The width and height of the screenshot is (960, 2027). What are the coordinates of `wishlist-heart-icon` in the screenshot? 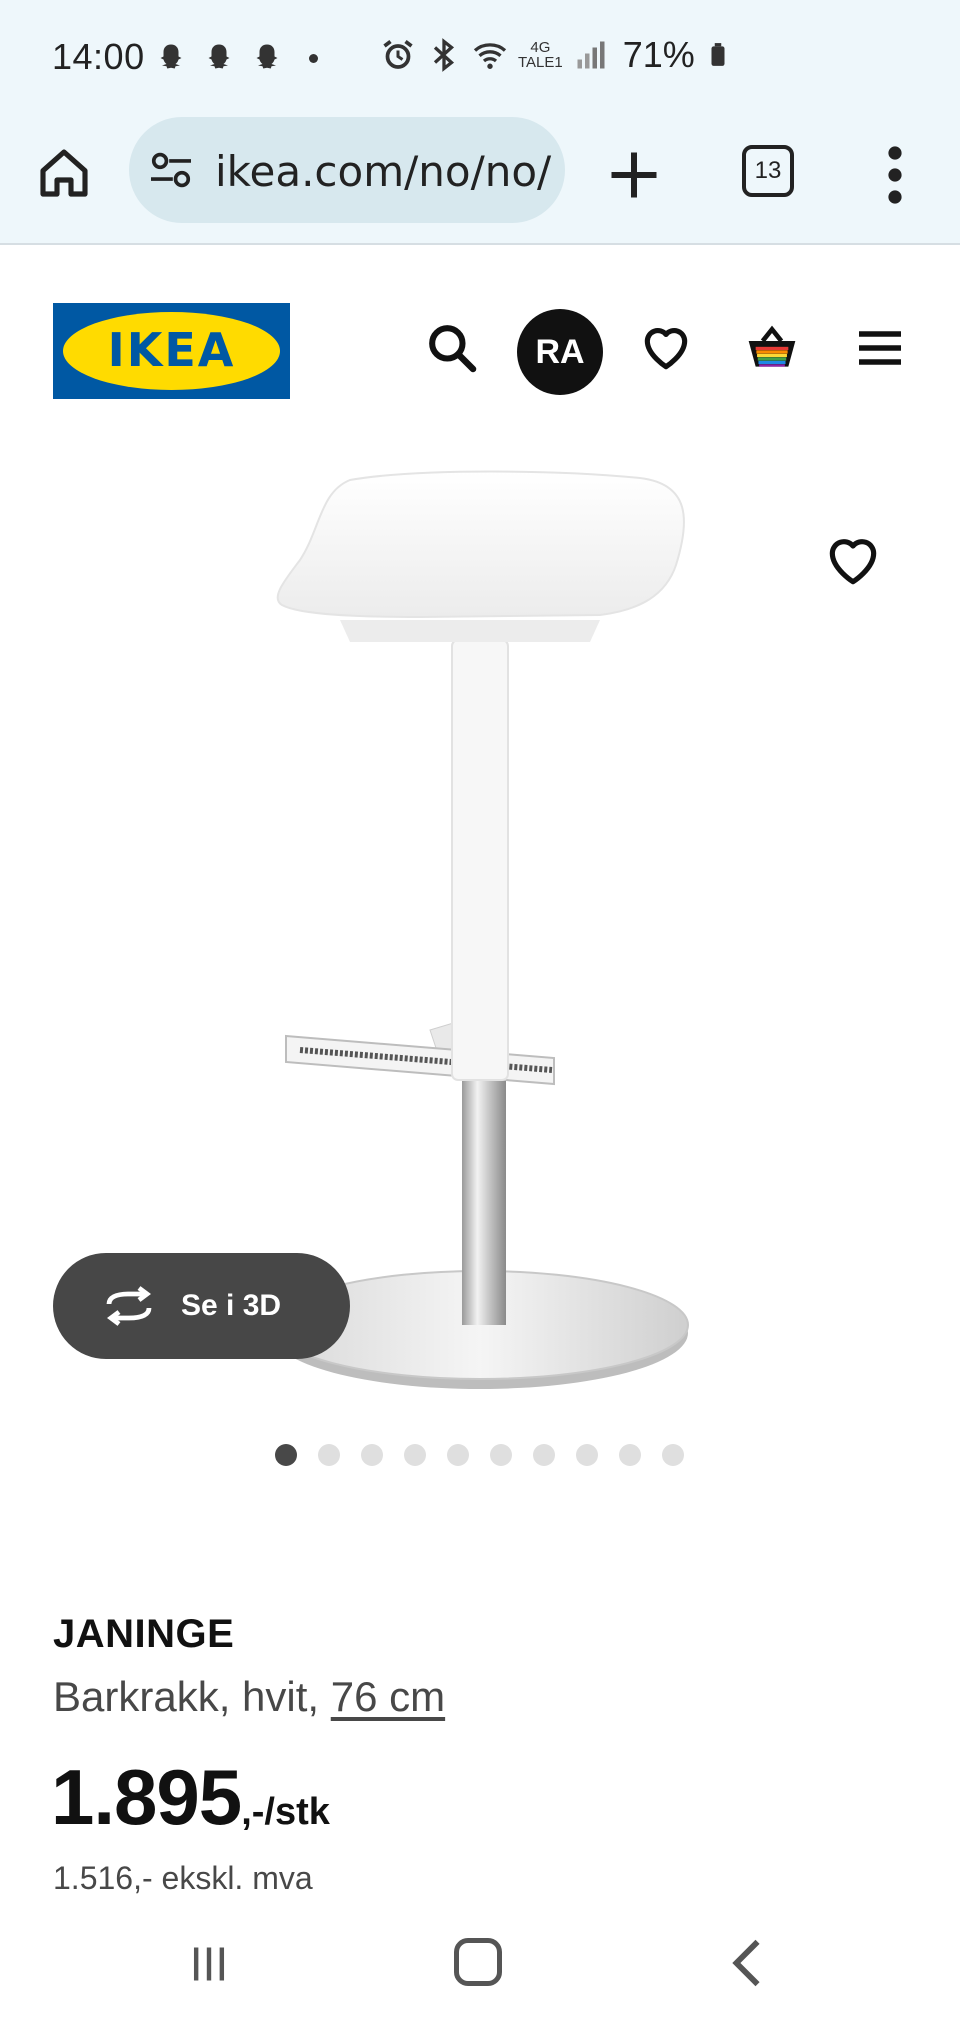 It's located at (853, 561).